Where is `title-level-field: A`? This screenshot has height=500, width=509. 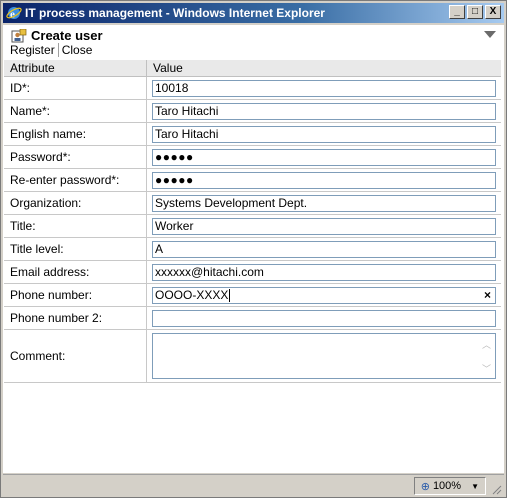 title-level-field: A is located at coordinates (324, 249).